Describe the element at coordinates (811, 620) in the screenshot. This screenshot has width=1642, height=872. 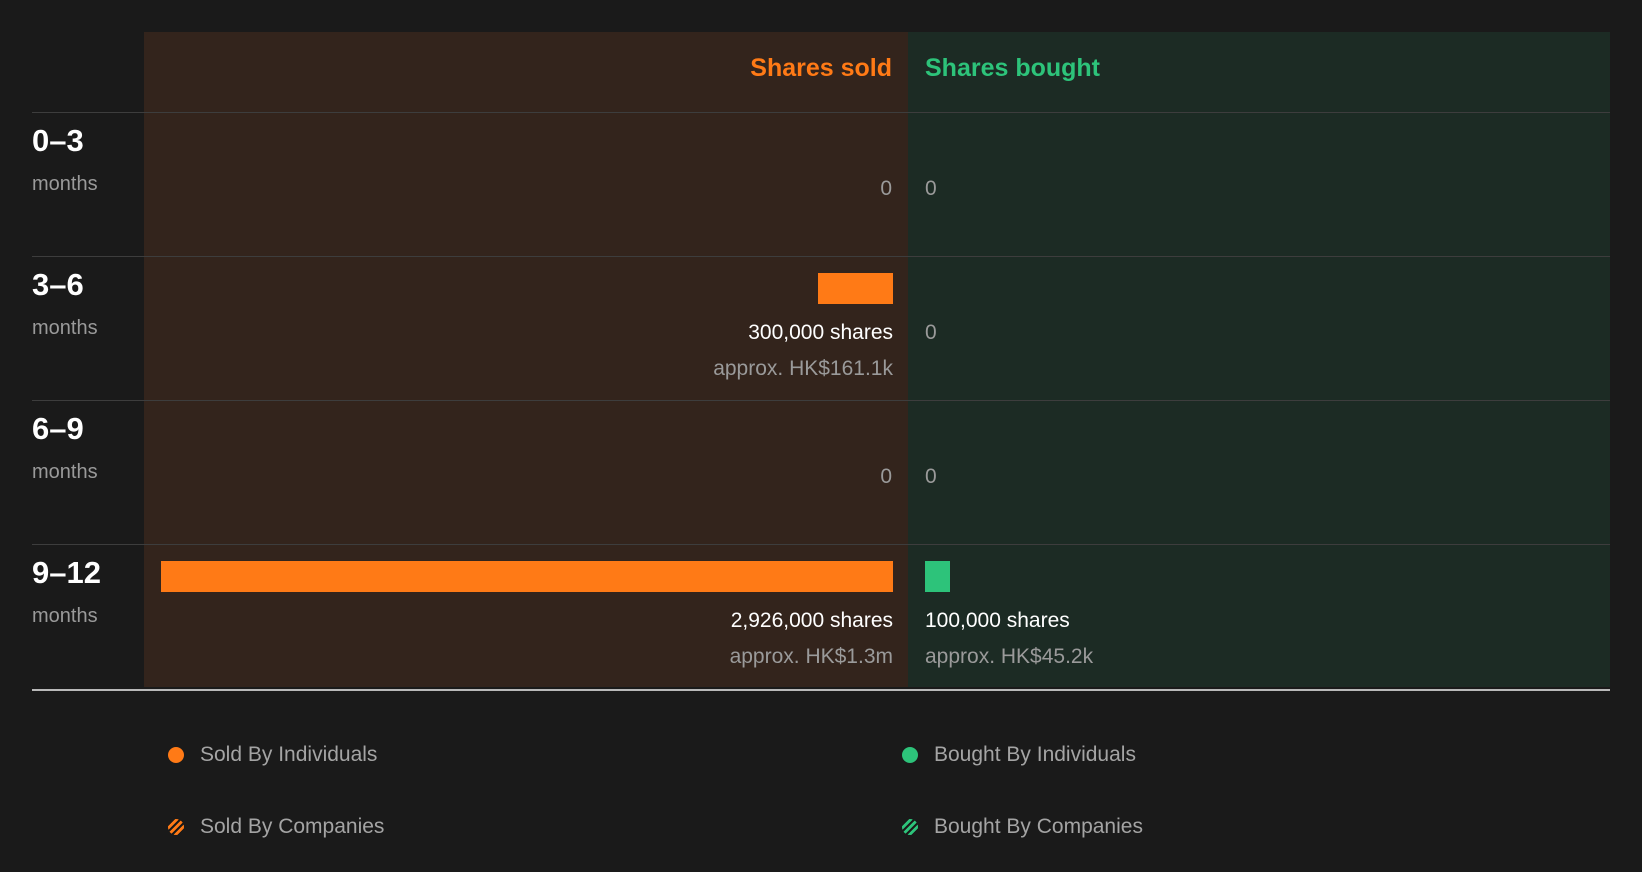
I see `sold-shares-label: 2,926,000 shares` at that location.